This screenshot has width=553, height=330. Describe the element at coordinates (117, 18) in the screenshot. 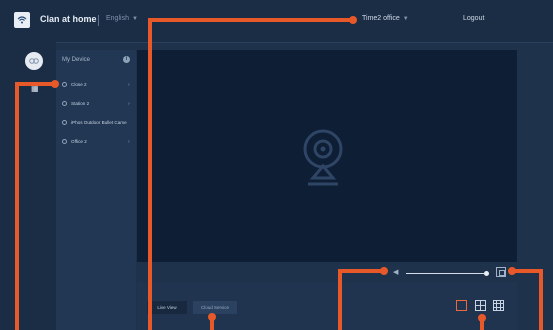

I see `language-label: English` at that location.